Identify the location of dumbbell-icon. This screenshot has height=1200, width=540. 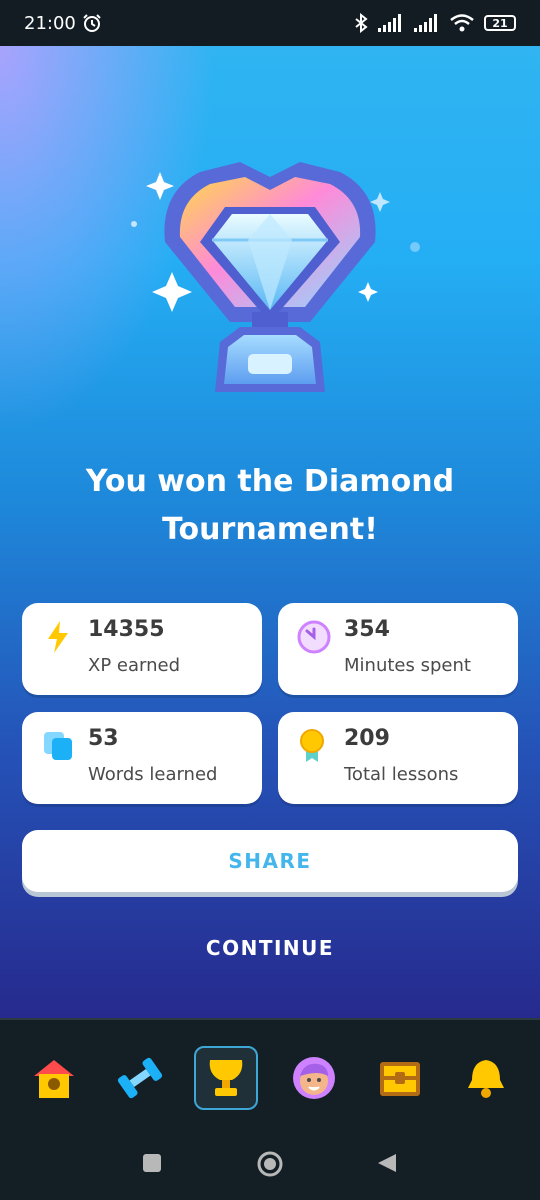
(140, 1078).